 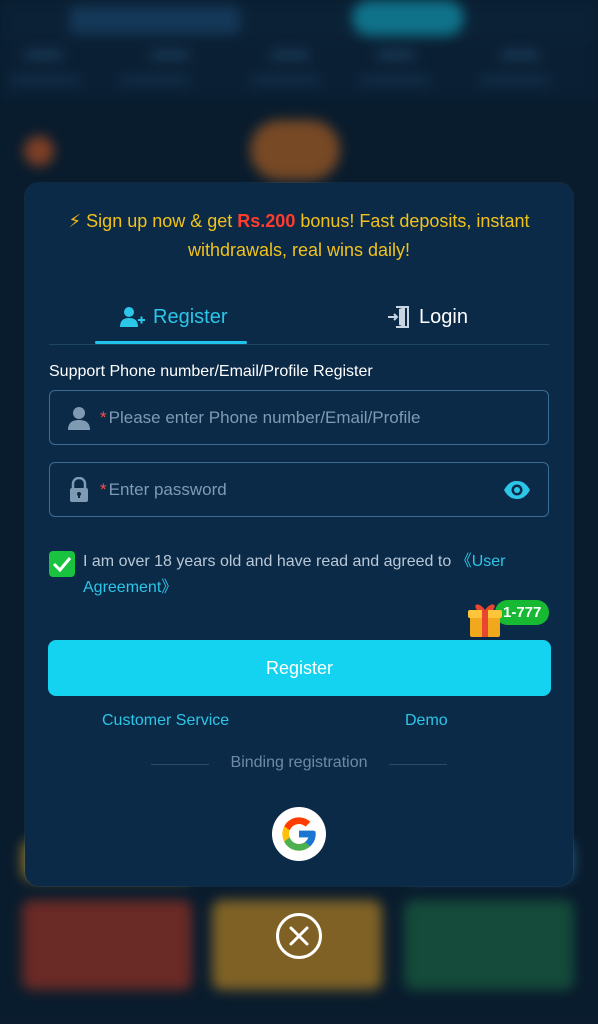 I want to click on bonus-badge: 1-777, so click(x=511, y=620).